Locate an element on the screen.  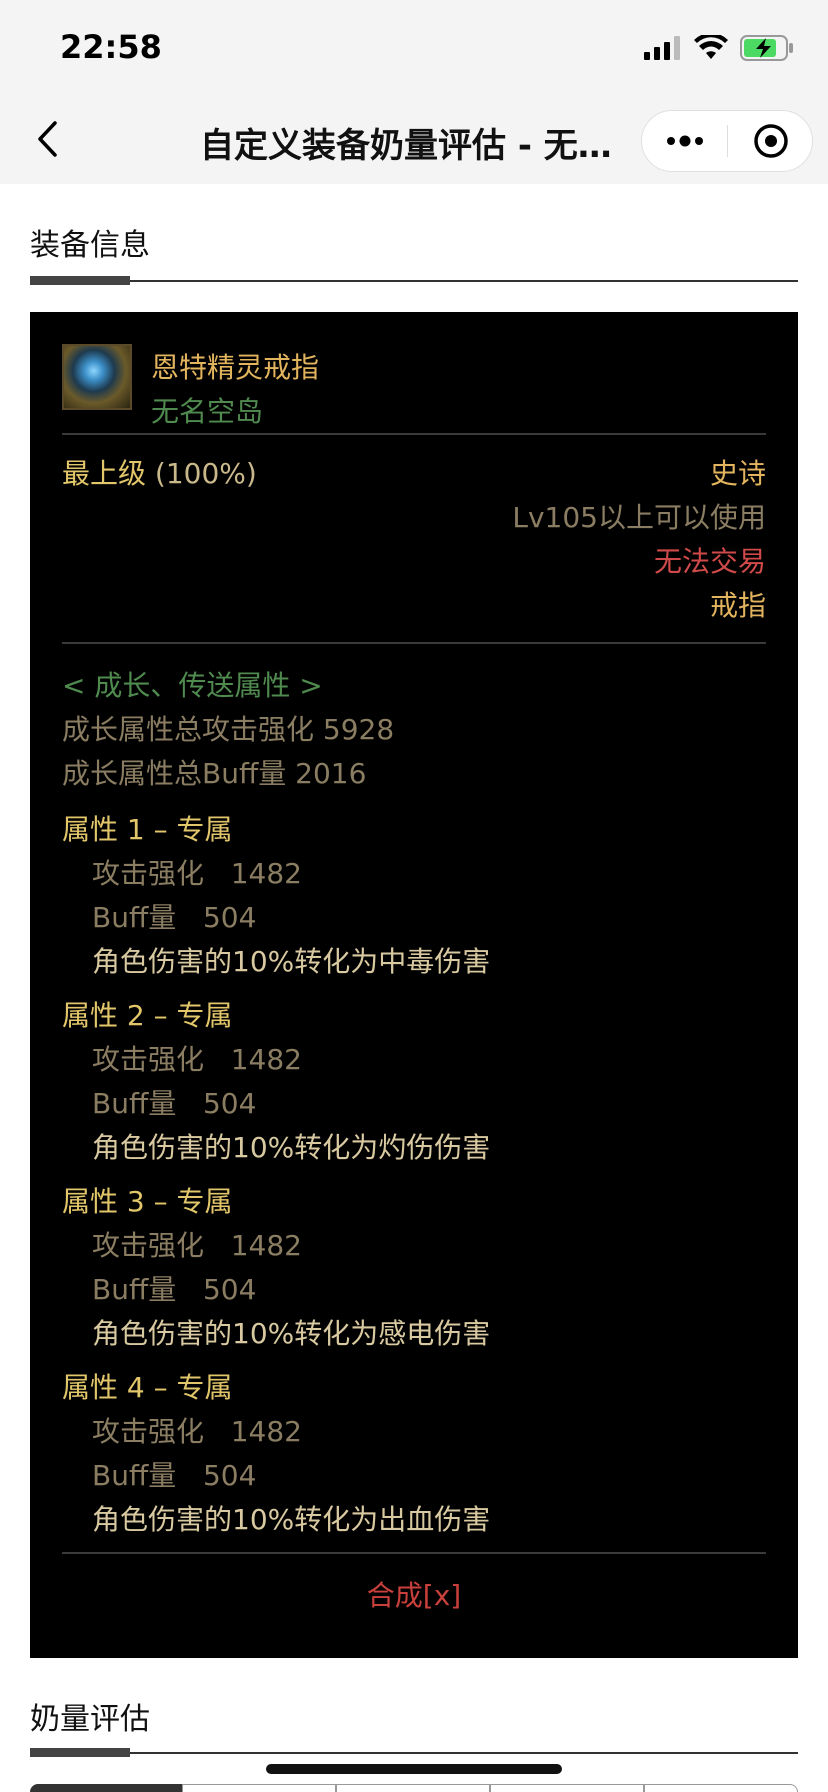
wifi-icon is located at coordinates (711, 47).